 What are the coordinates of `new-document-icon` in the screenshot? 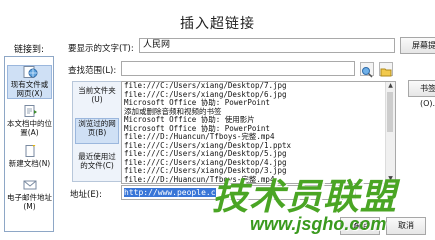 It's located at (30, 151).